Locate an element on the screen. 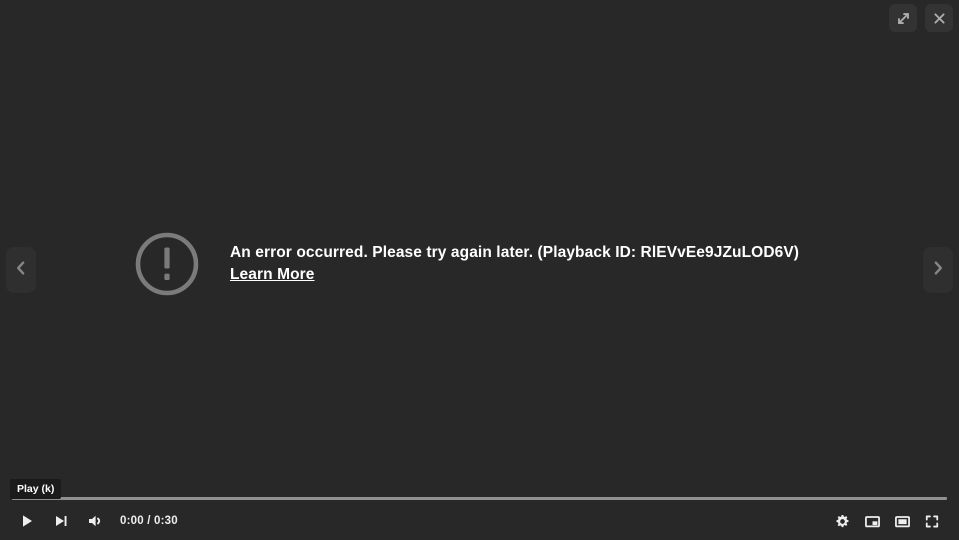  gear-icon is located at coordinates (842, 521).